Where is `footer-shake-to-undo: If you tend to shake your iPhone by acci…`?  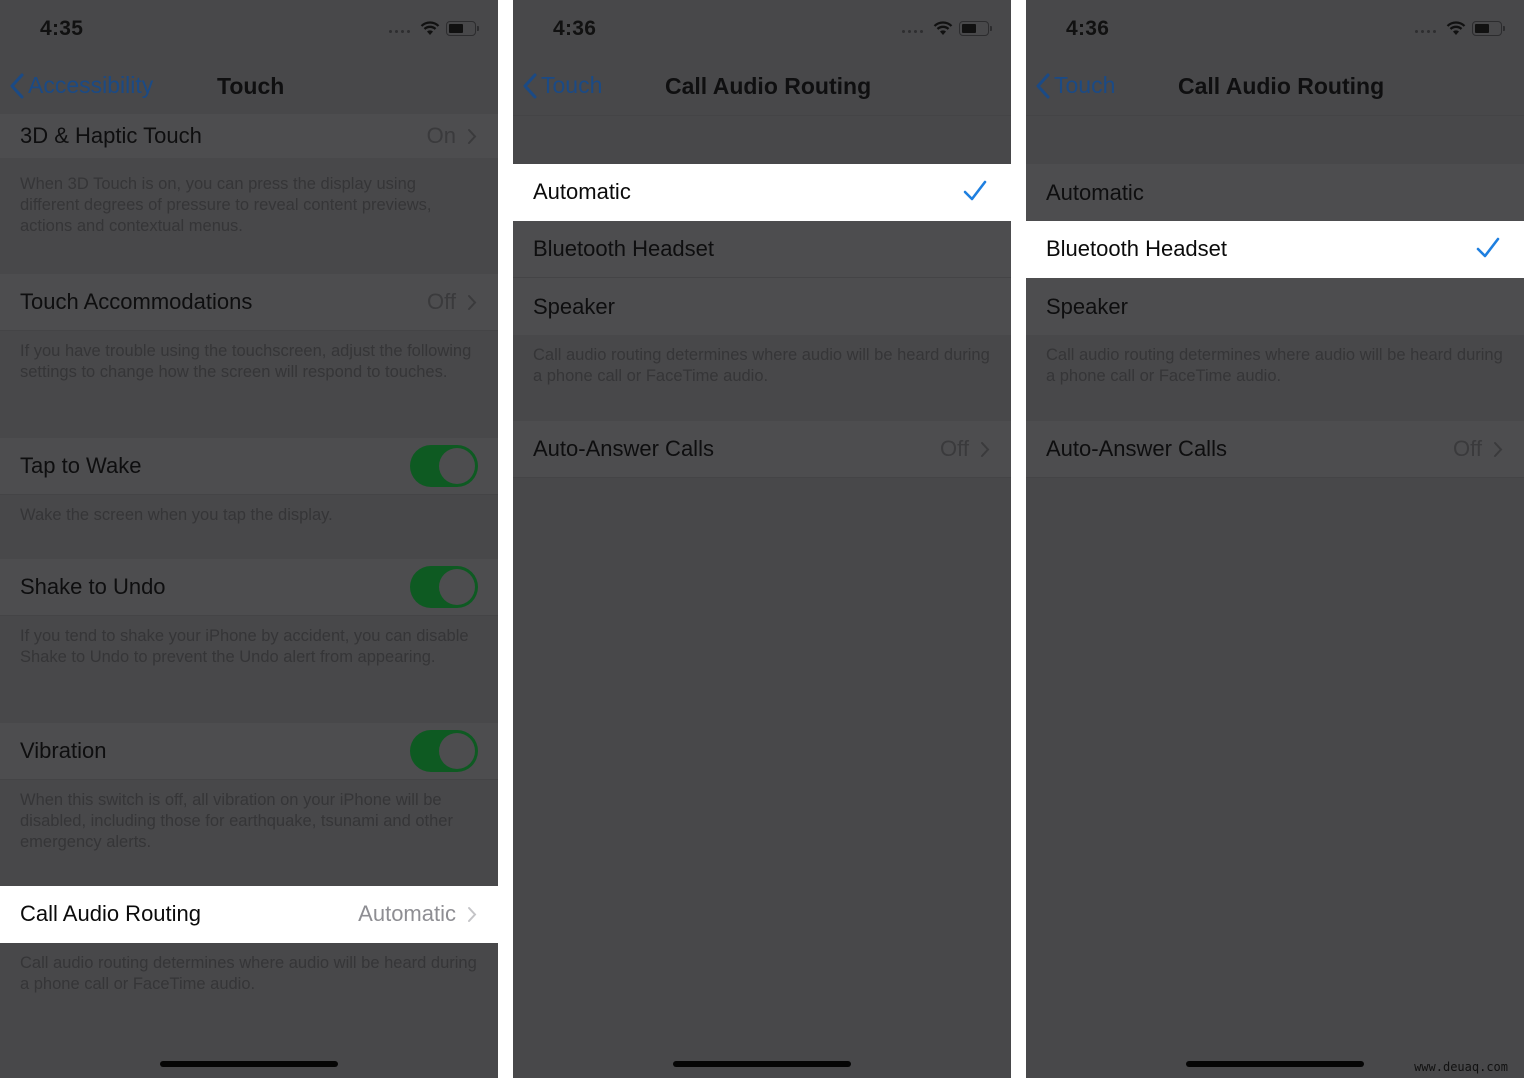
footer-shake-to-undo: If you tend to shake your iPhone by acci… is located at coordinates (244, 646).